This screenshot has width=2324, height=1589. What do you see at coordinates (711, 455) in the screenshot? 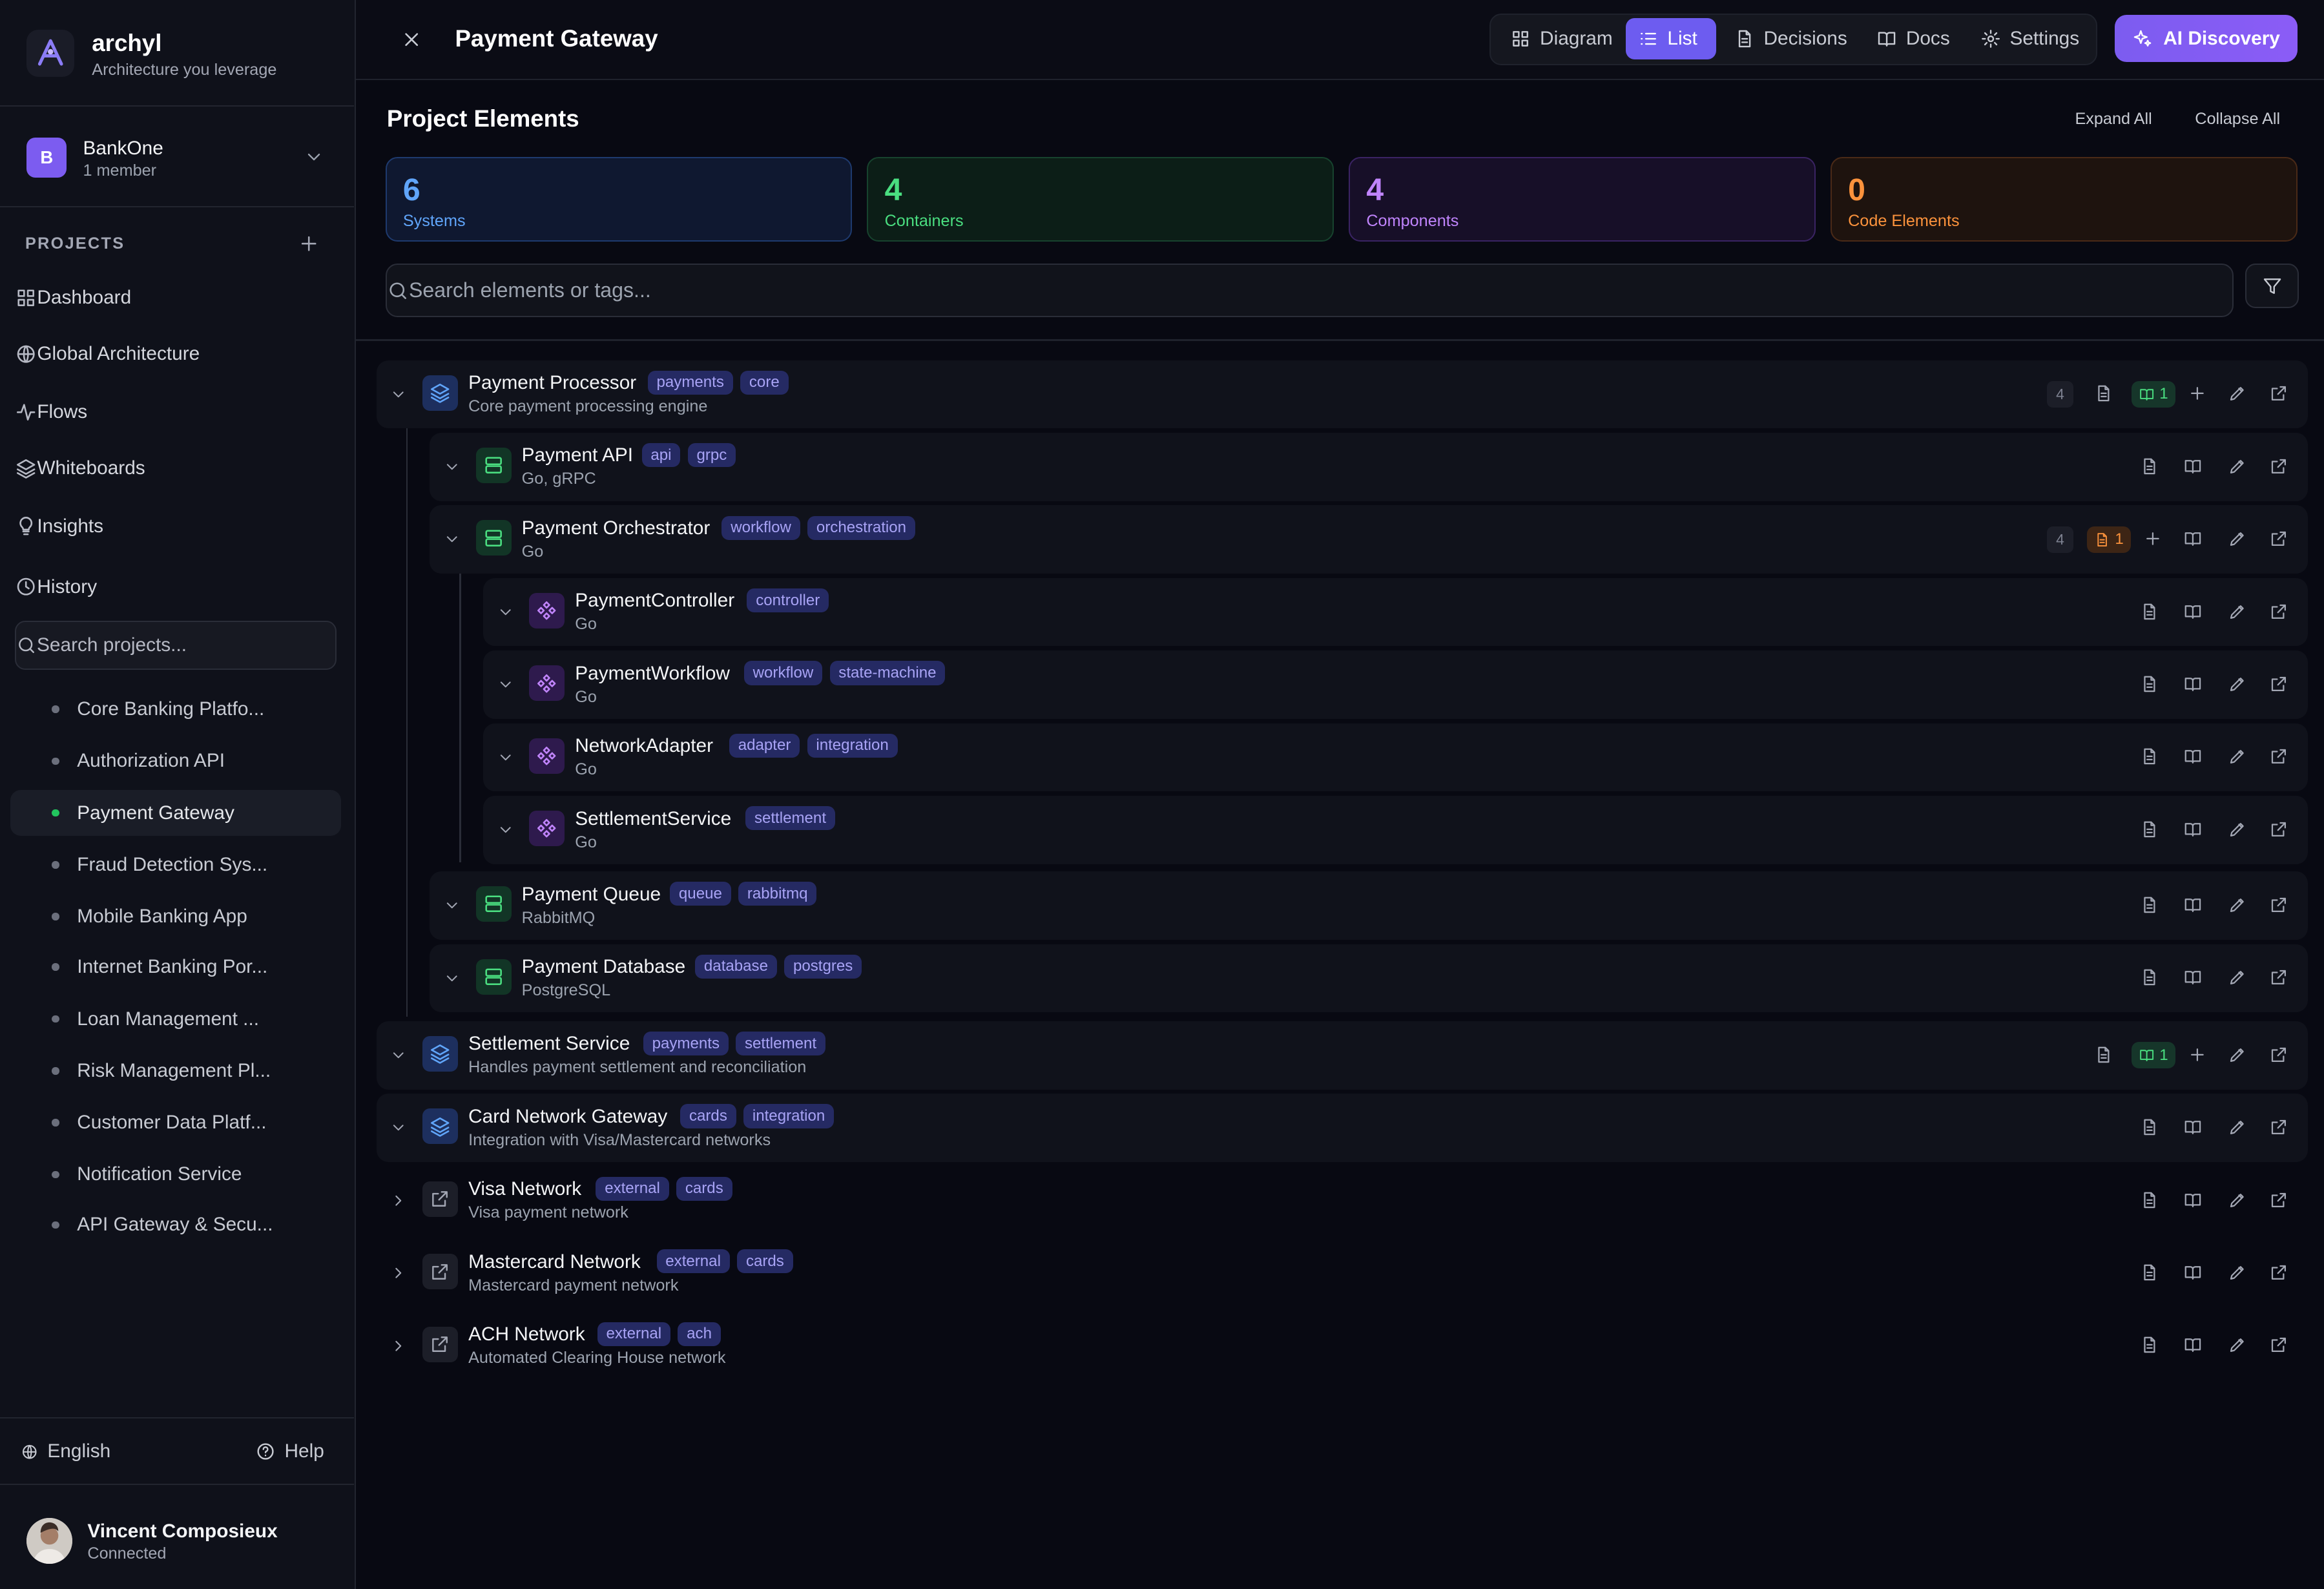
I see `tag: grpc` at bounding box center [711, 455].